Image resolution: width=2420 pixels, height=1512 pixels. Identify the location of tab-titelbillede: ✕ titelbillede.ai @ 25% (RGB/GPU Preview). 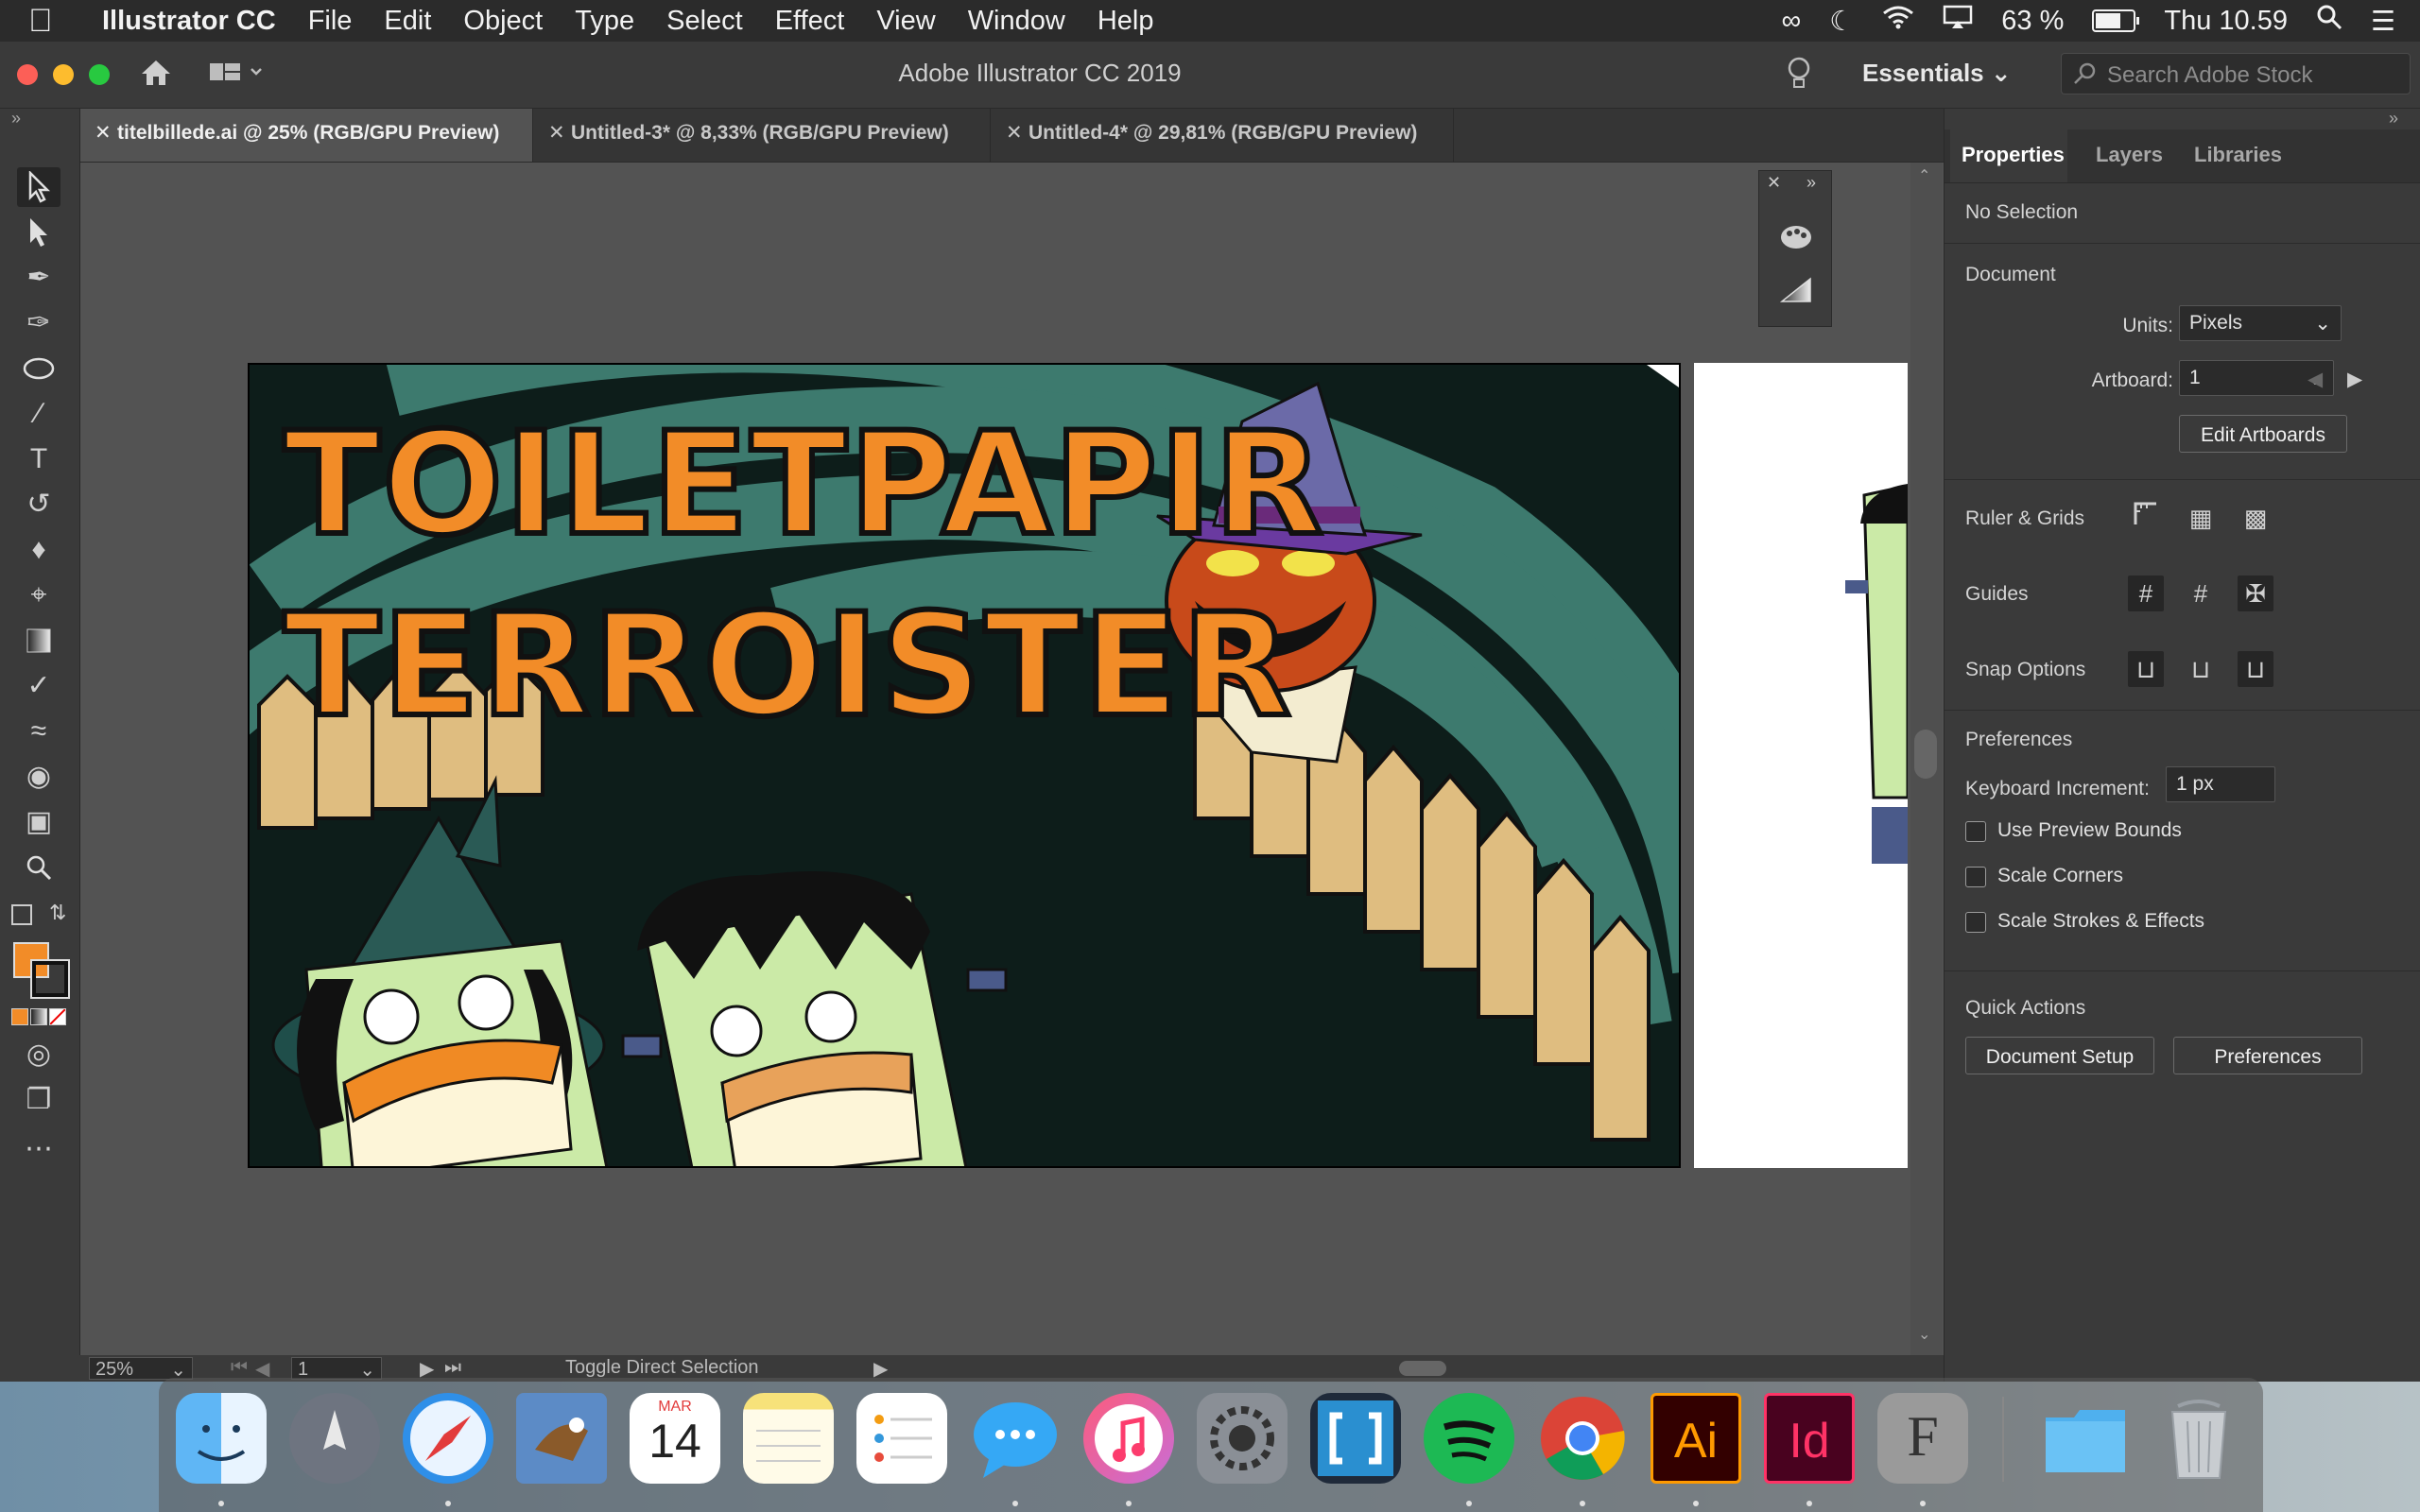
(306, 135).